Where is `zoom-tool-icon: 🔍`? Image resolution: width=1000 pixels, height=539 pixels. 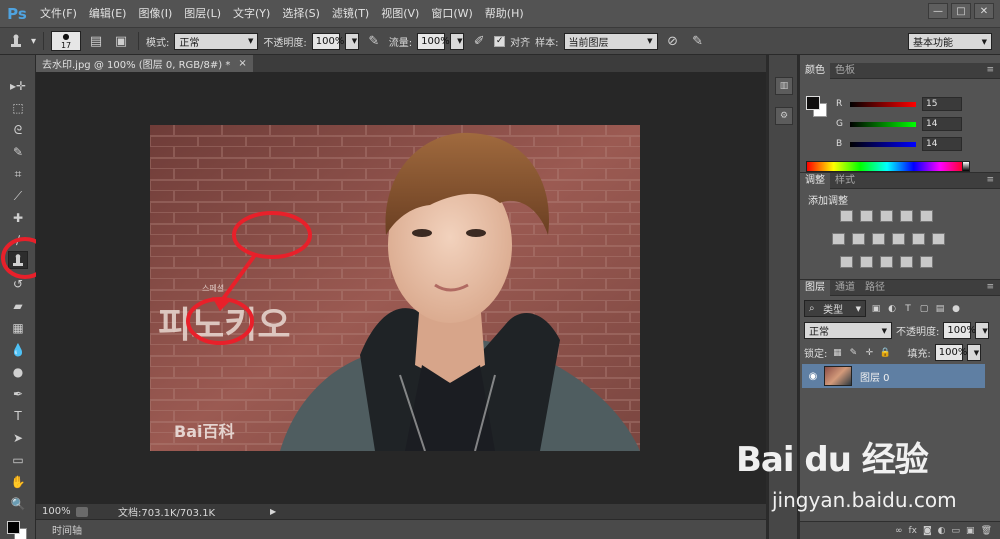 zoom-tool-icon: 🔍 is located at coordinates (18, 504).